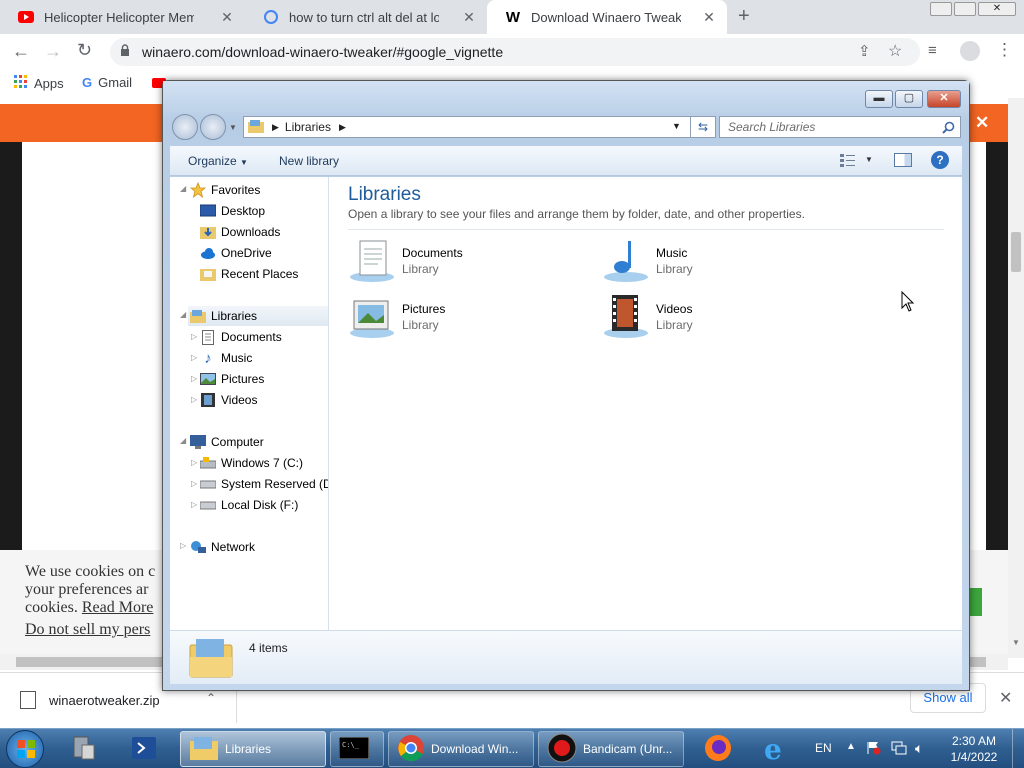 The height and width of the screenshot is (768, 1024). Describe the element at coordinates (232, 211) in the screenshot. I see `nav-desktop: Desktop` at that location.